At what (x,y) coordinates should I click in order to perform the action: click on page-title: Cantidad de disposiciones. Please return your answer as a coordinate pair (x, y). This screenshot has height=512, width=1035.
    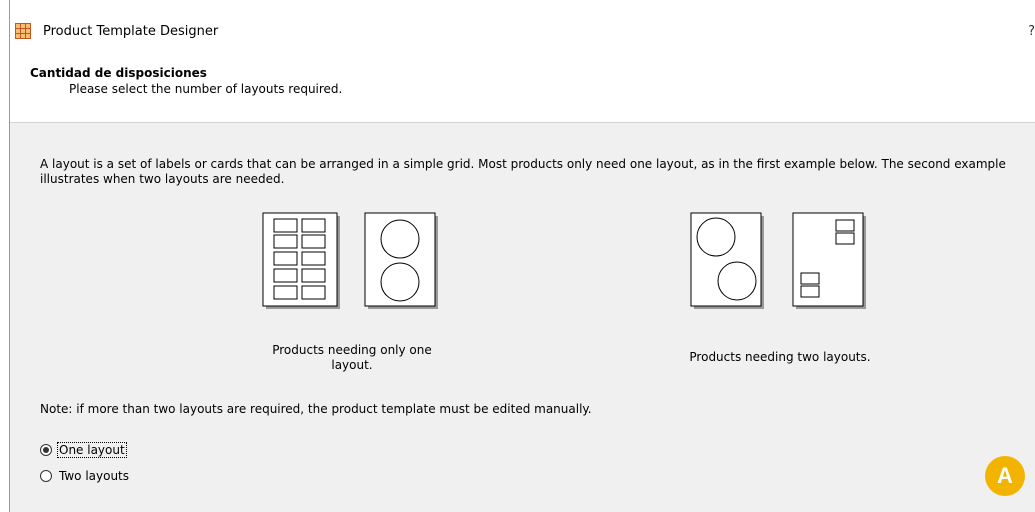
    Looking at the image, I should click on (118, 73).